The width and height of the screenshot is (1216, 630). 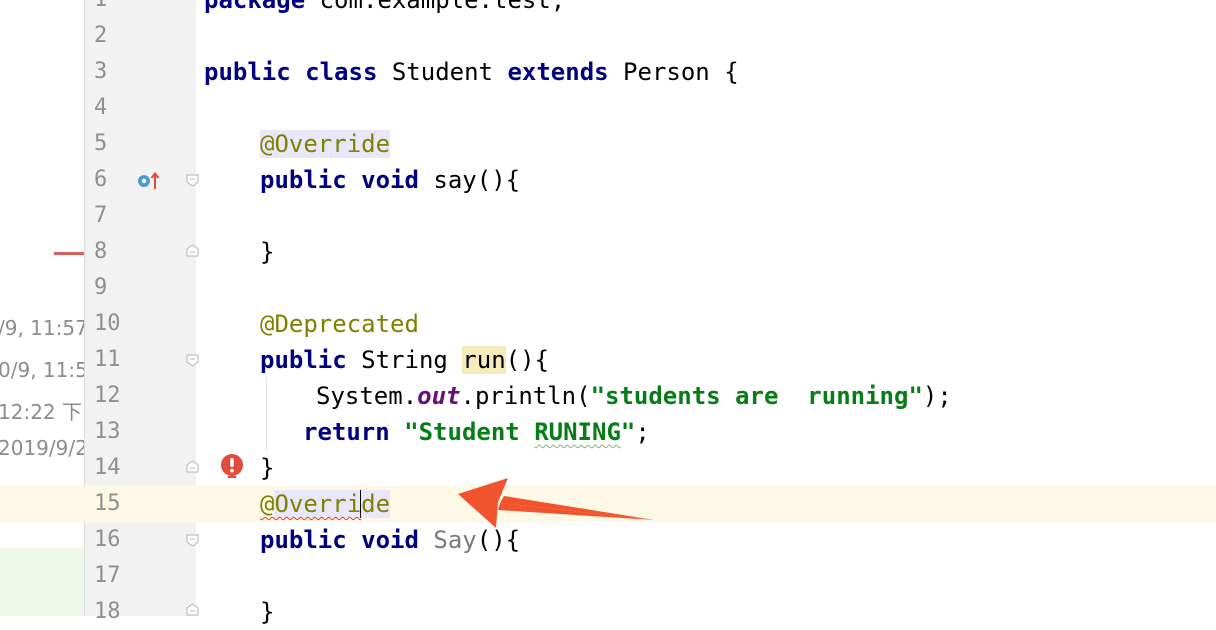 What do you see at coordinates (101, 251) in the screenshot?
I see `line-number: 8` at bounding box center [101, 251].